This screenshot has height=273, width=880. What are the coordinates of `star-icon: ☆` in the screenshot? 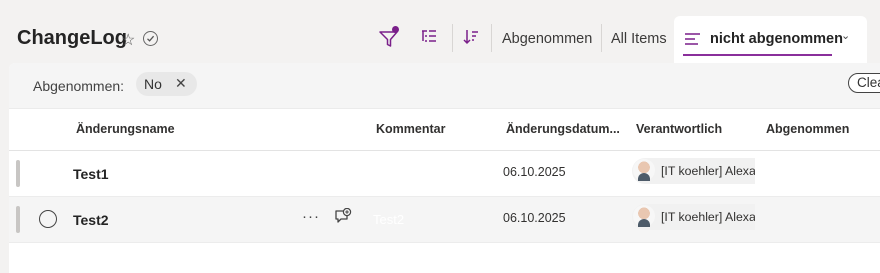 It's located at (128, 40).